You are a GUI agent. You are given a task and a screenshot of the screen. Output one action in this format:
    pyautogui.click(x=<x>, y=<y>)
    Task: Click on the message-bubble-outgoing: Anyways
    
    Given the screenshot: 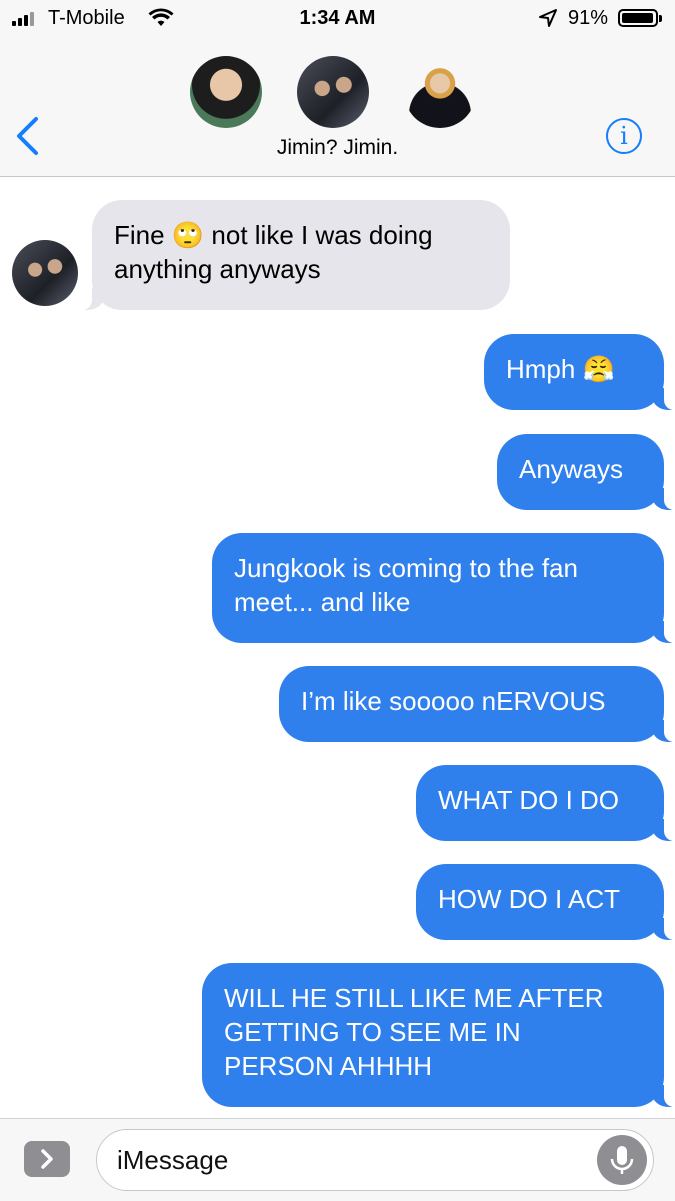 What is the action you would take?
    pyautogui.click(x=586, y=472)
    